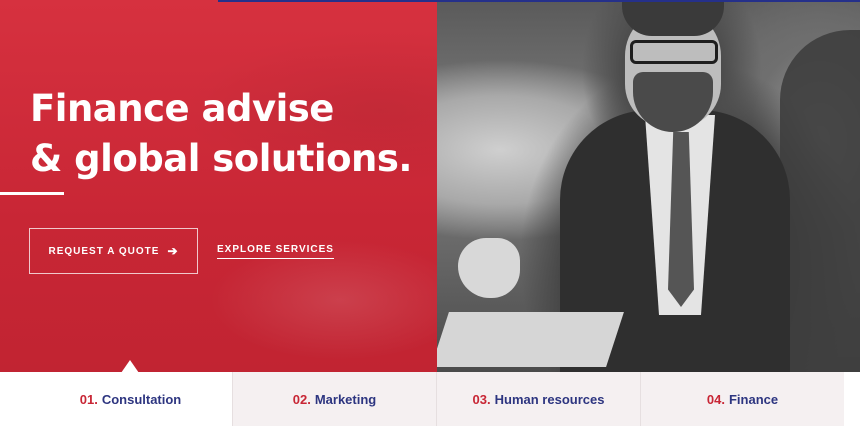 The height and width of the screenshot is (444, 860). I want to click on request-quote-button: REQUEST A QUOTE ➔, so click(113, 251).